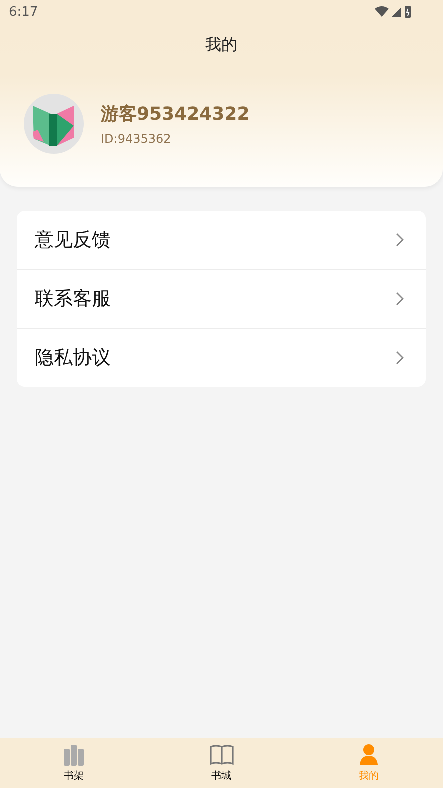  Describe the element at coordinates (394, 12) in the screenshot. I see `status-icons` at that location.